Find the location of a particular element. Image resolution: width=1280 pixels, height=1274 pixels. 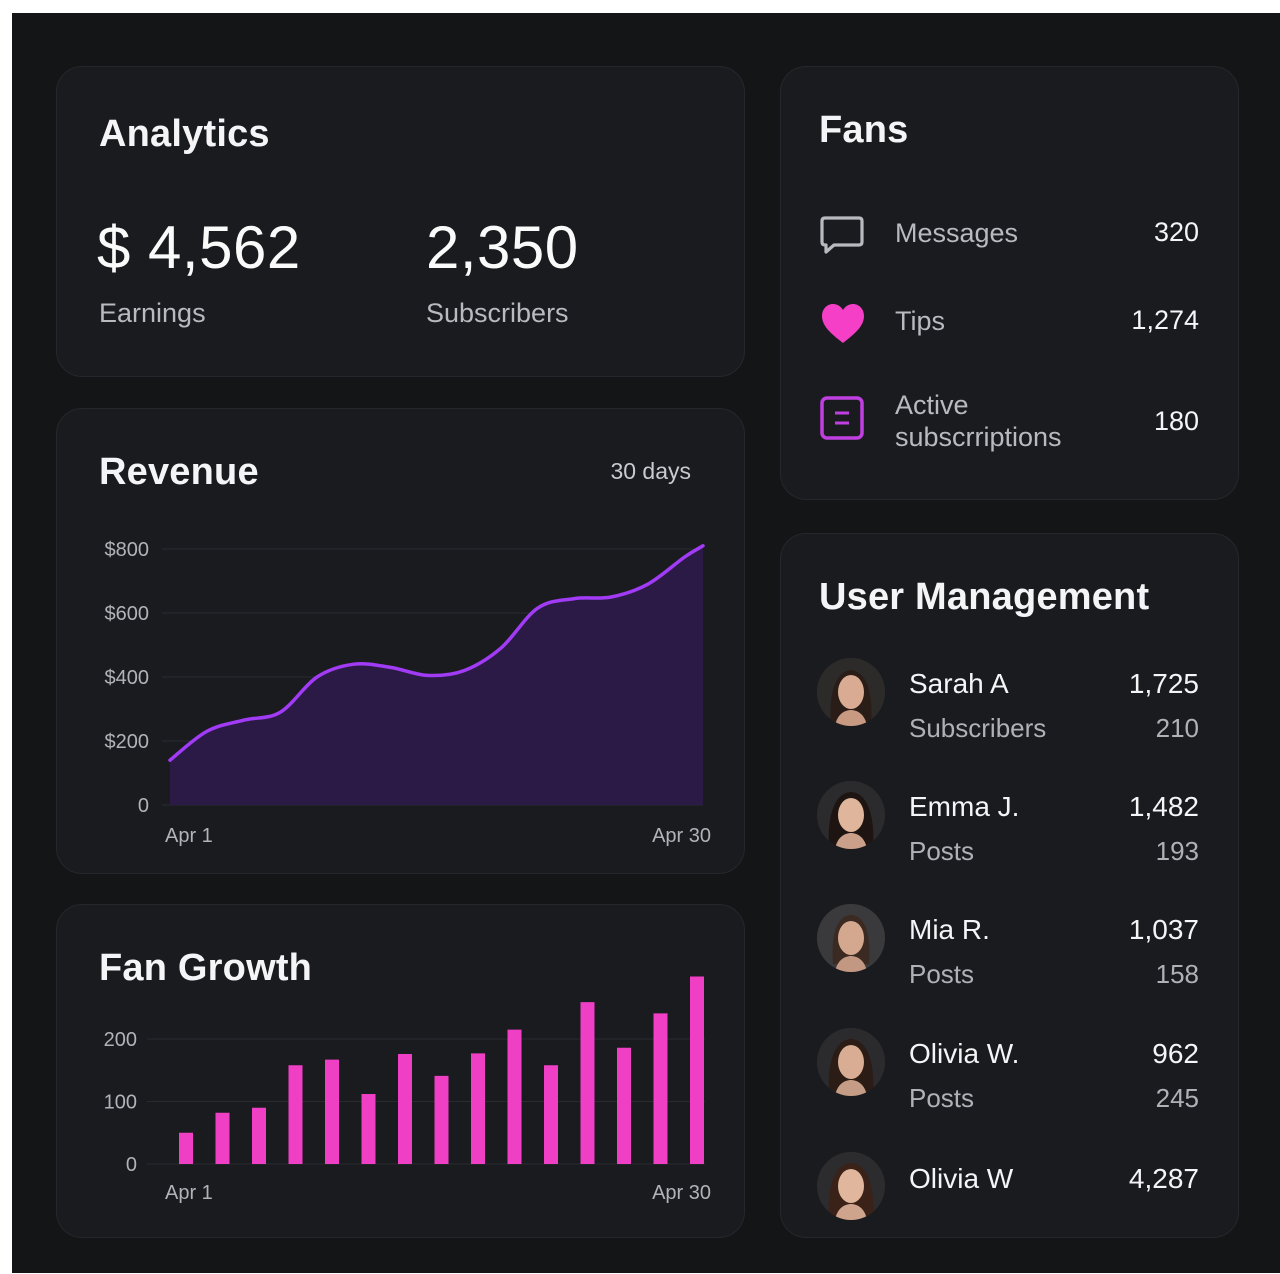

y-tick-label: $200 is located at coordinates (127, 742).